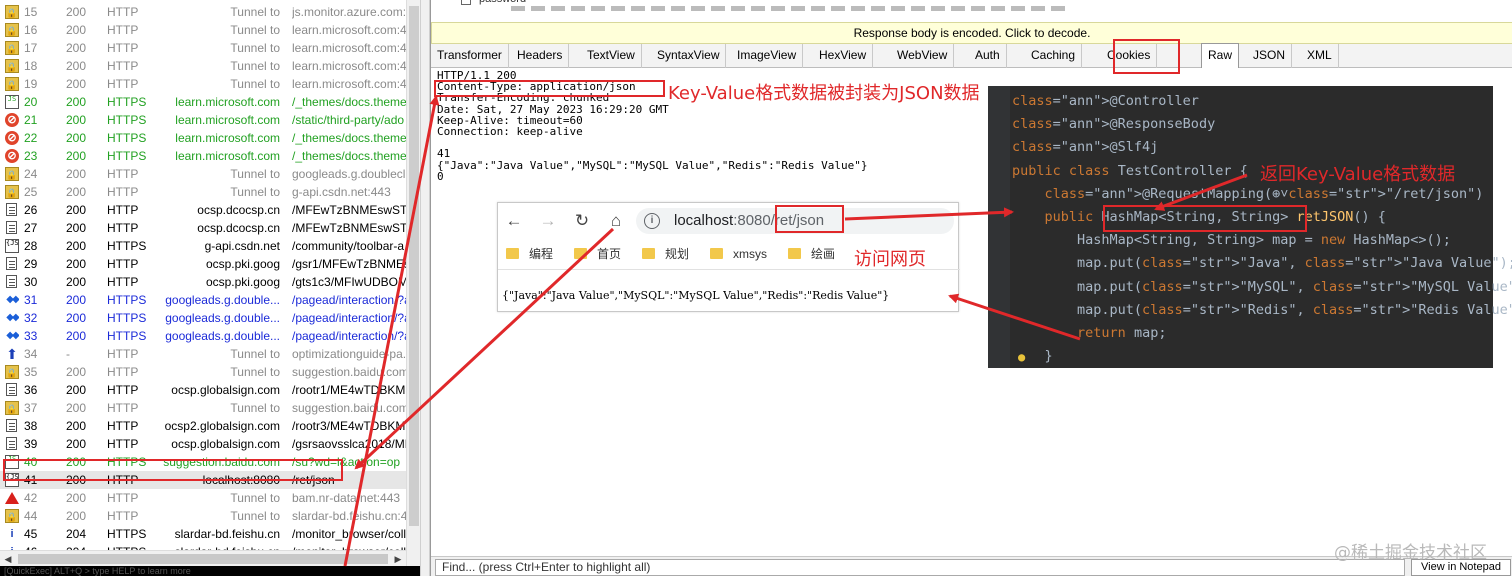 The height and width of the screenshot is (576, 1512). I want to click on raw-line: Connection: keep-alive, so click(510, 131).